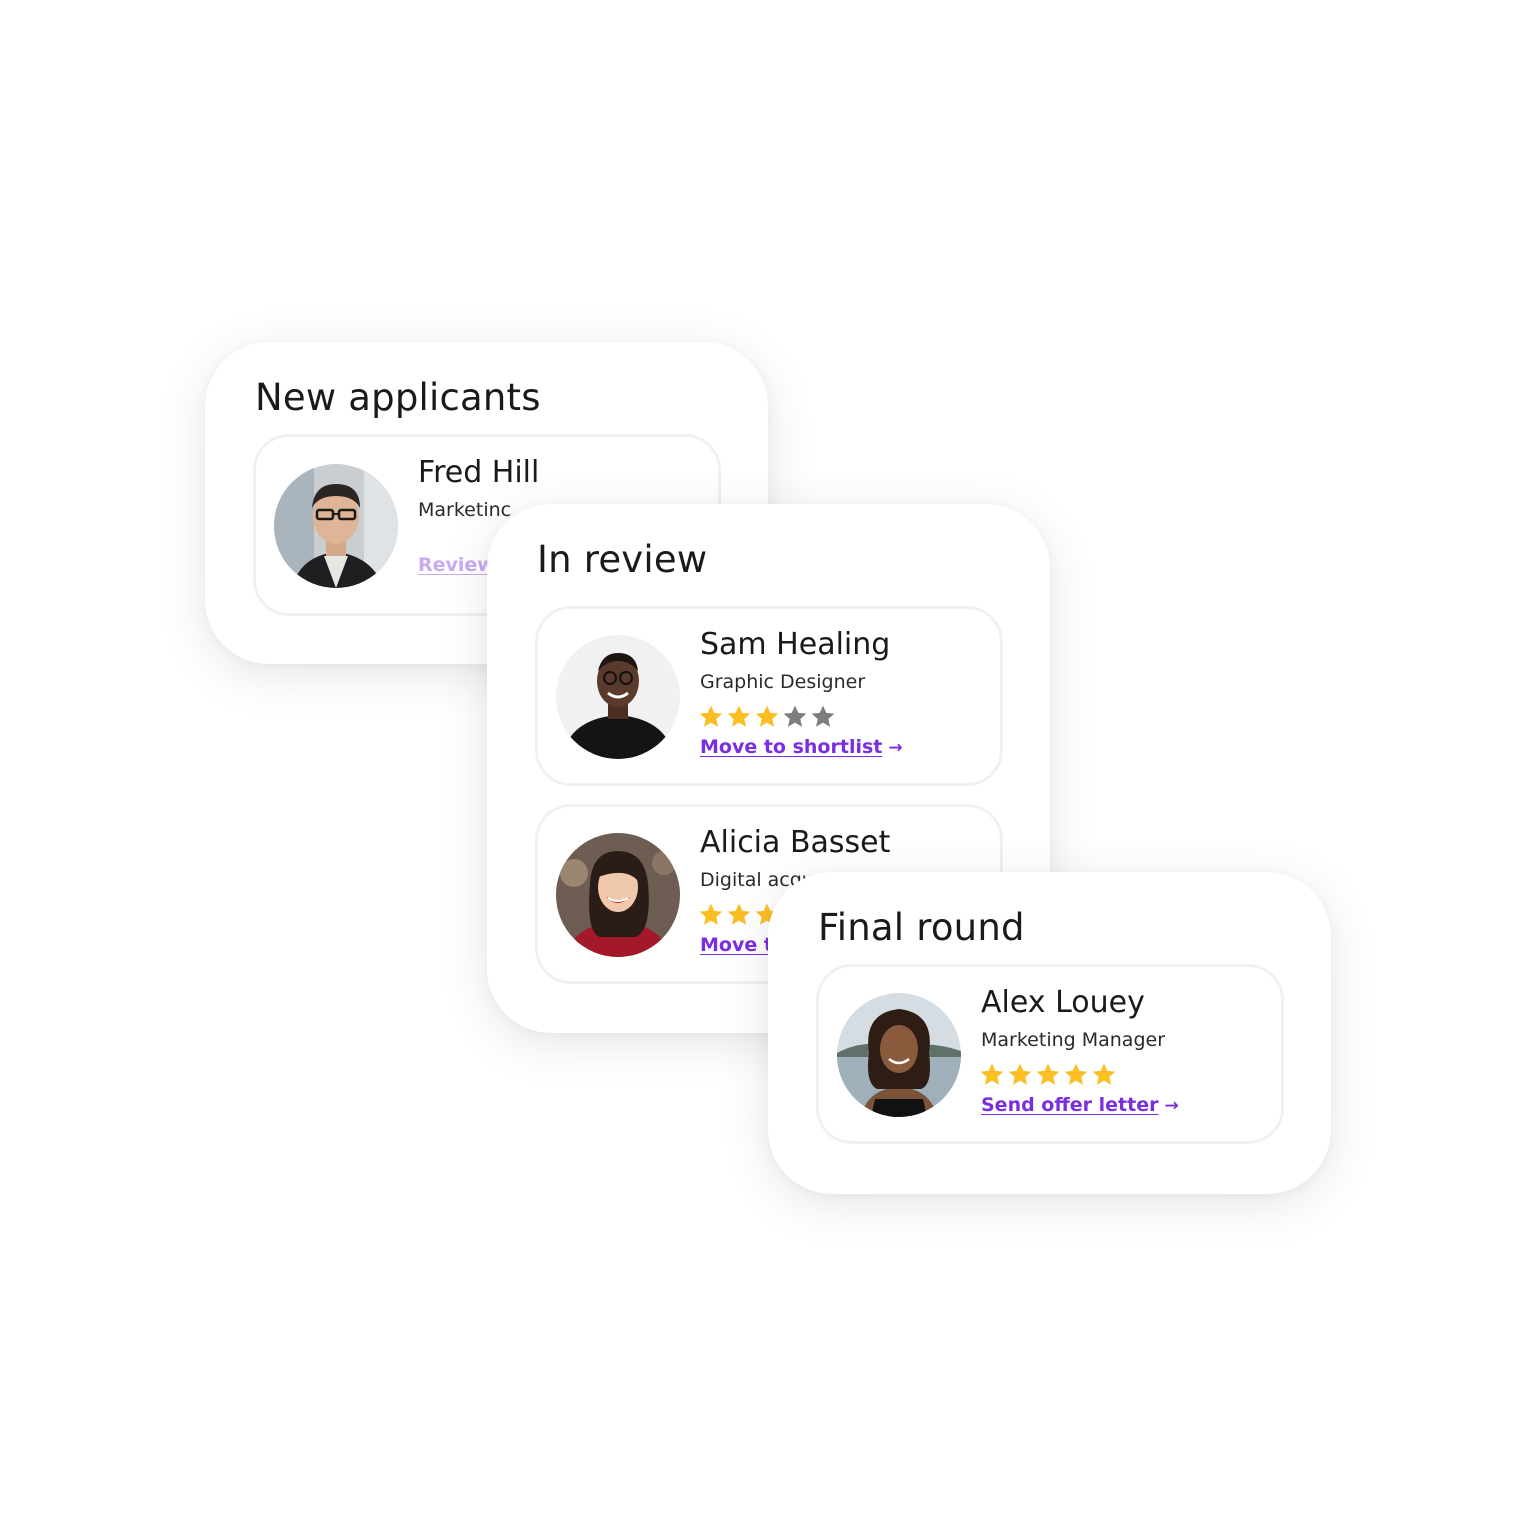  Describe the element at coordinates (1073, 1040) in the screenshot. I see `applicant-role: Marketing Manager` at that location.